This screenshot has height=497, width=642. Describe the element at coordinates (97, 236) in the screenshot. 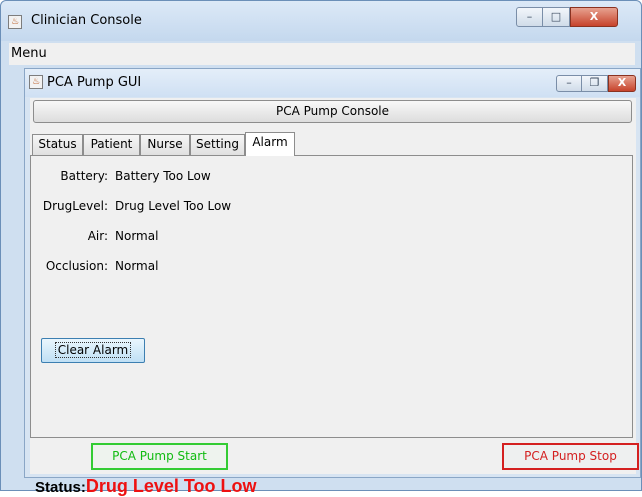

I see `air-label: Air:` at that location.